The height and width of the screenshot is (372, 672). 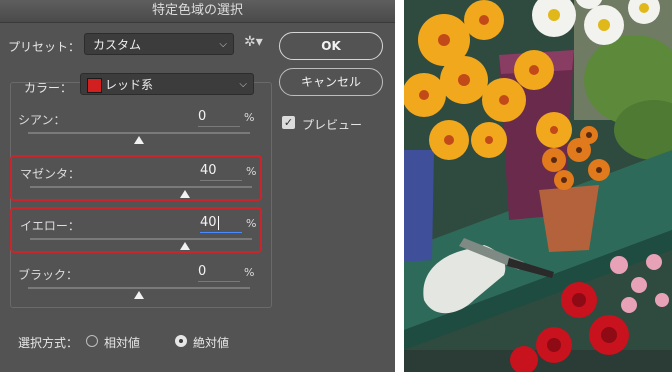 I want to click on black-track, so click(x=139, y=288).